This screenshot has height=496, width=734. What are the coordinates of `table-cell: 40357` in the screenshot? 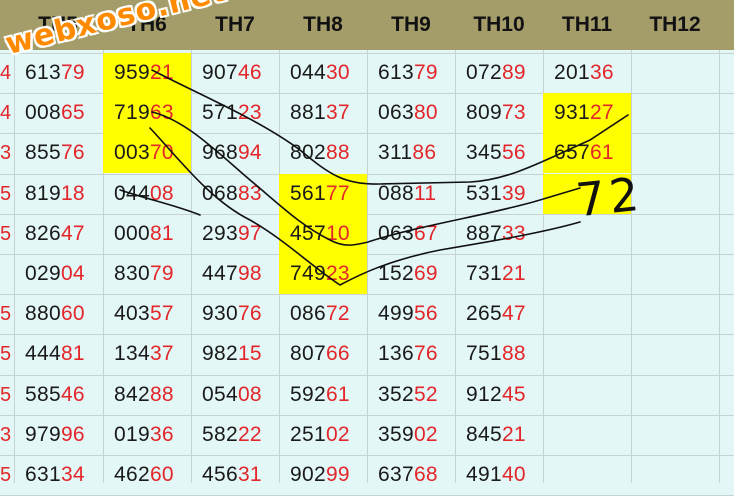 It's located at (147, 314).